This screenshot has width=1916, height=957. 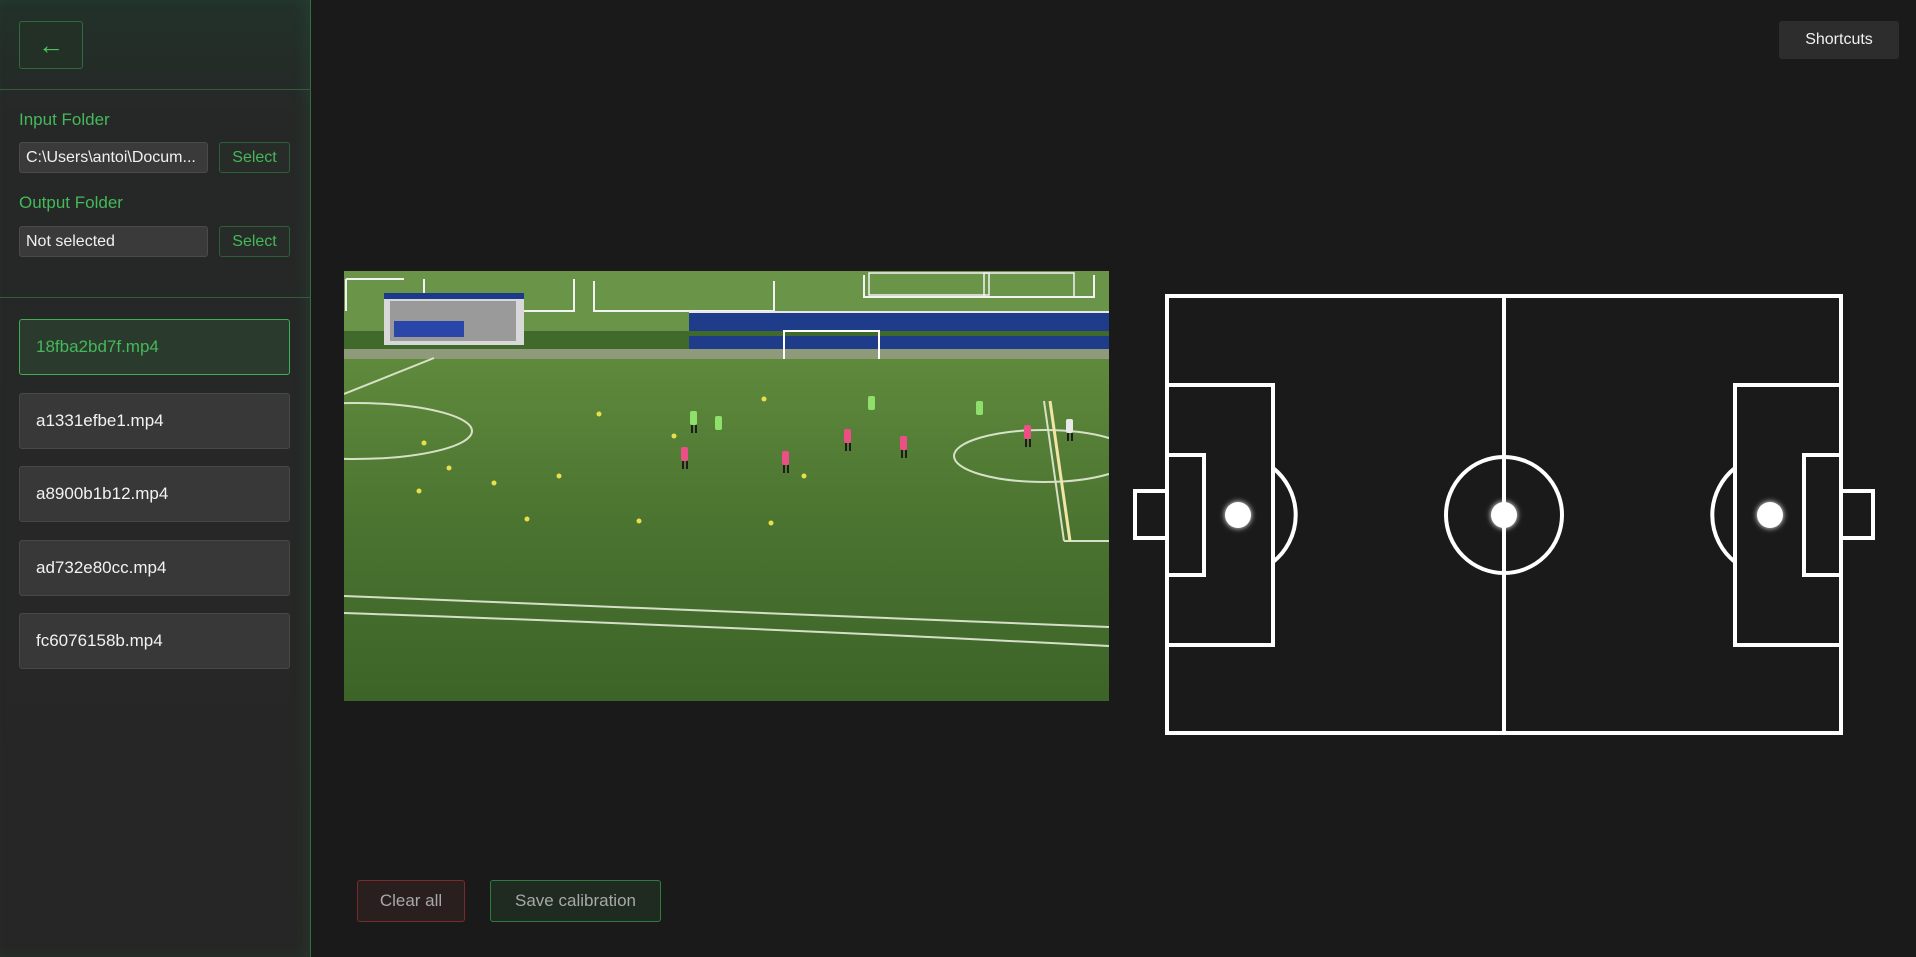 I want to click on output-folder-select-button: Select, so click(x=254, y=241).